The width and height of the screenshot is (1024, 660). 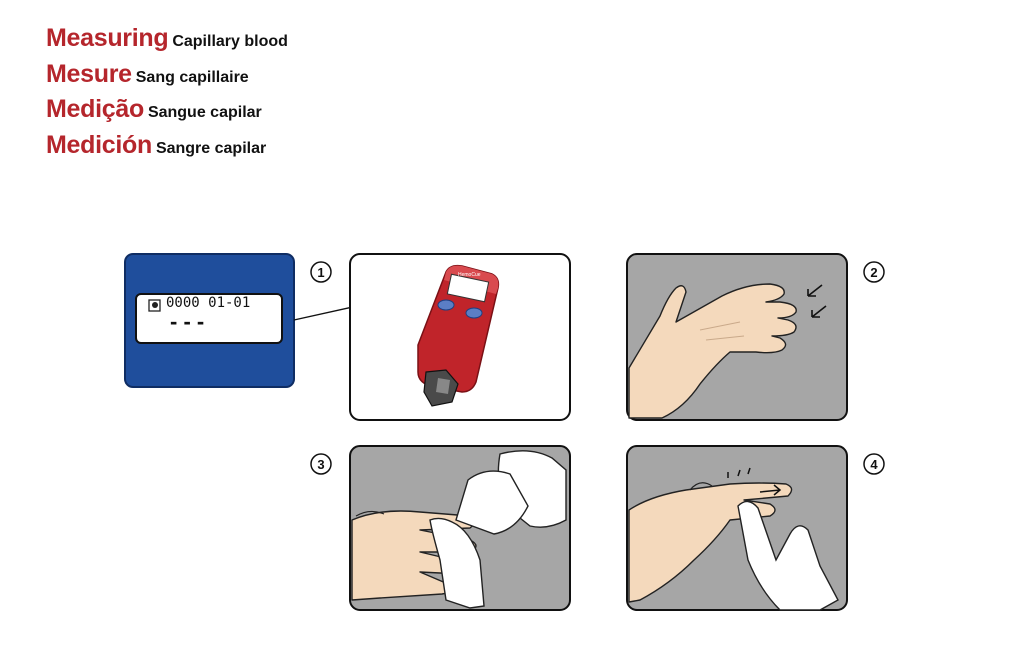 What do you see at coordinates (460, 528) in the screenshot?
I see `step-3-panel` at bounding box center [460, 528].